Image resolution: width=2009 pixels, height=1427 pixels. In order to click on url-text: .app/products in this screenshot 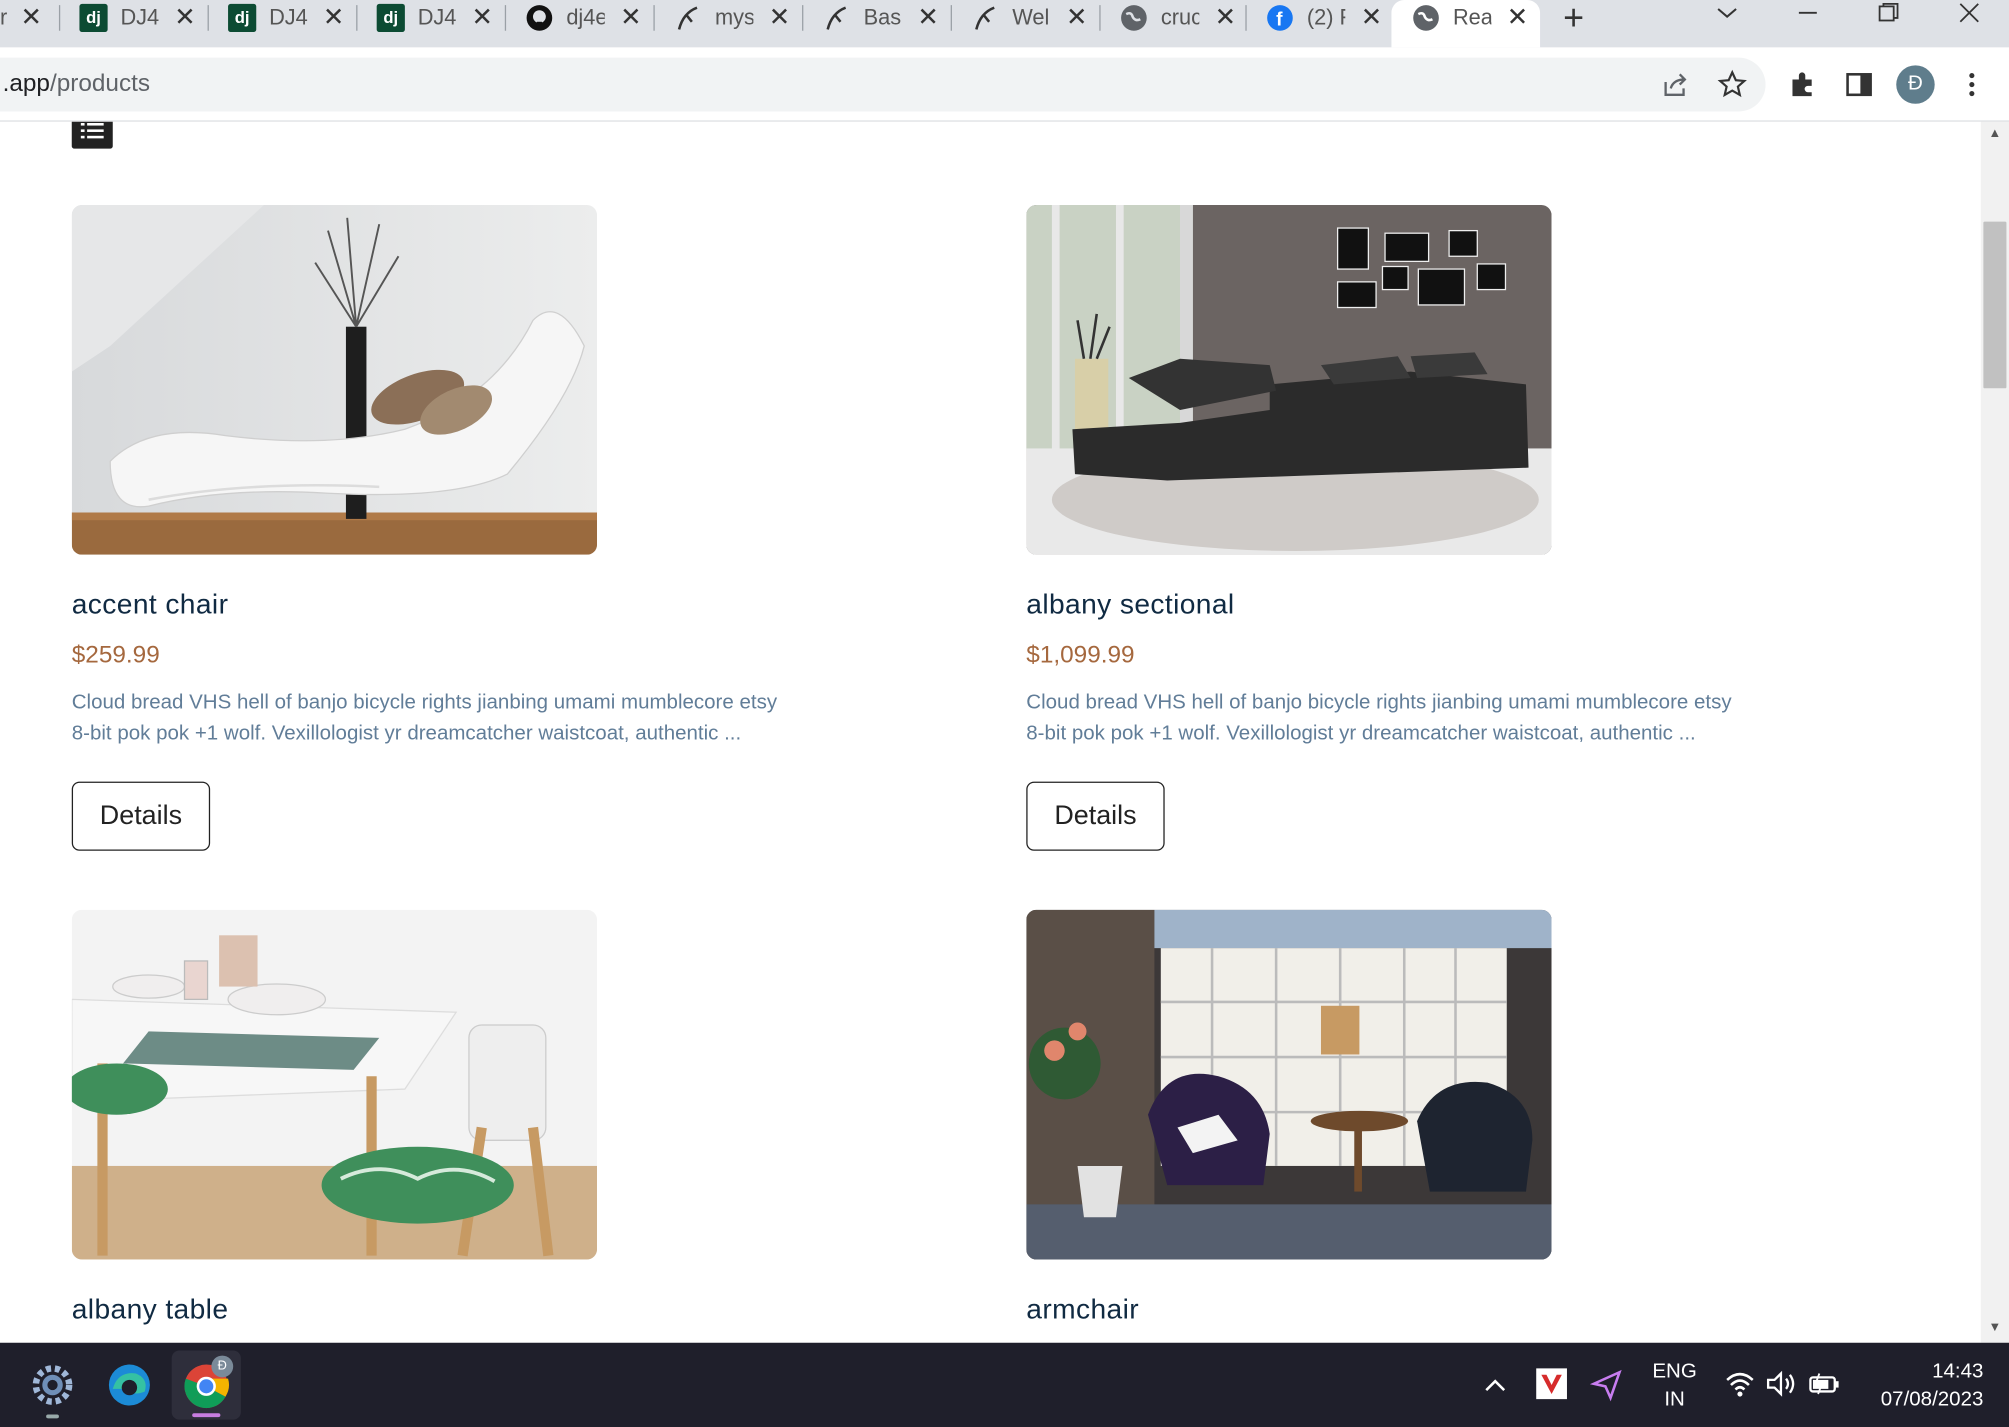, I will do `click(77, 84)`.